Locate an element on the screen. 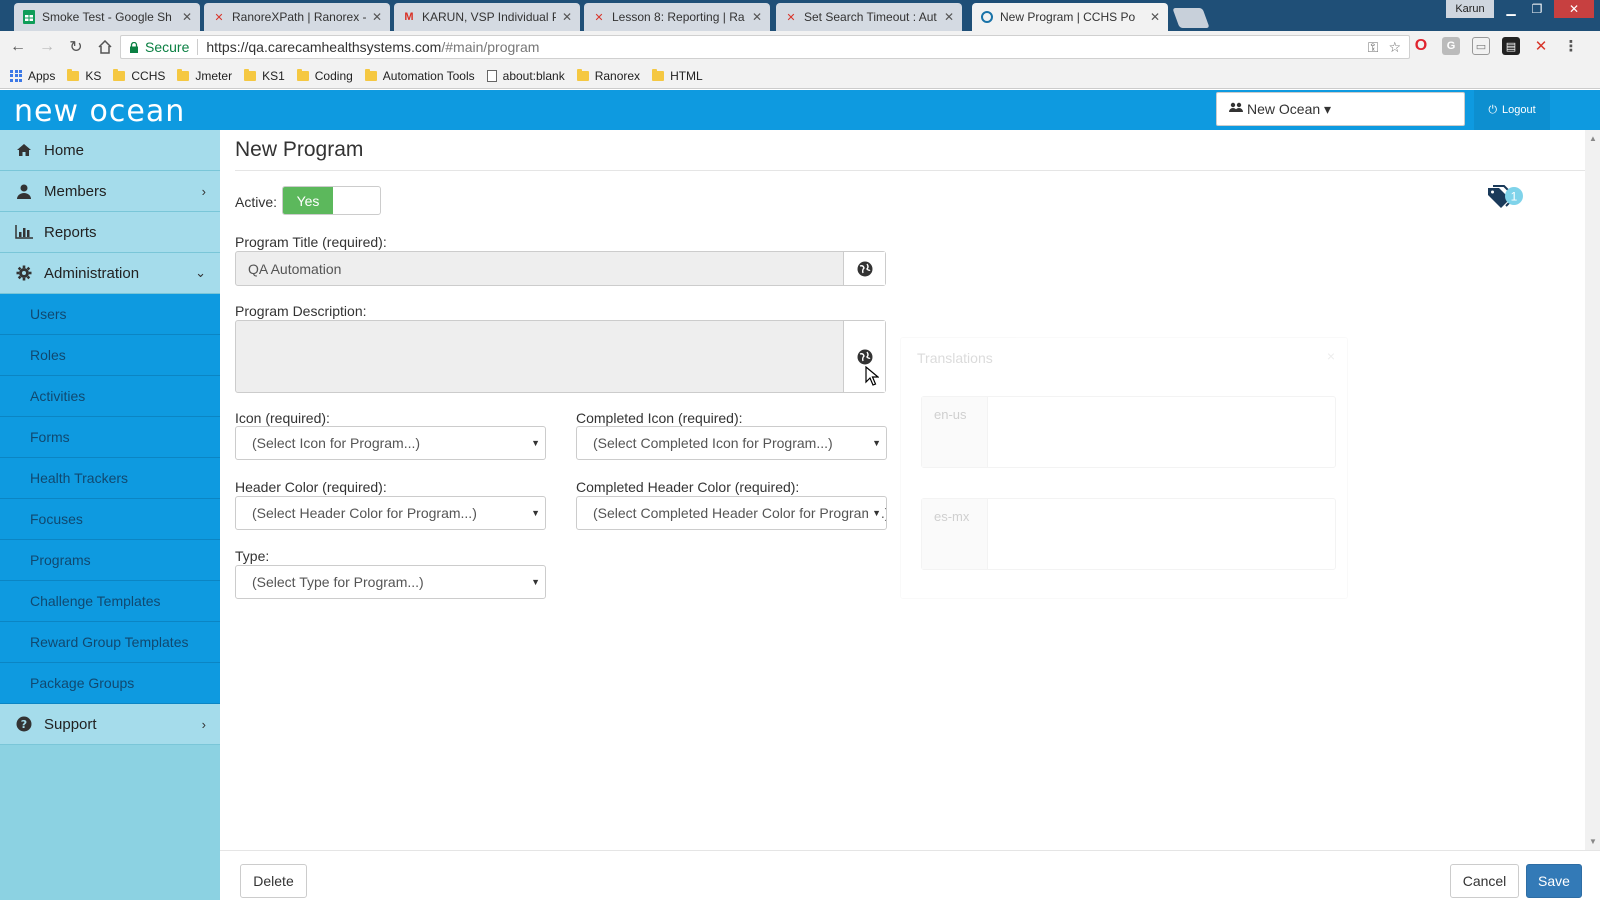 This screenshot has height=900, width=1600. back-icon: ← is located at coordinates (18, 47).